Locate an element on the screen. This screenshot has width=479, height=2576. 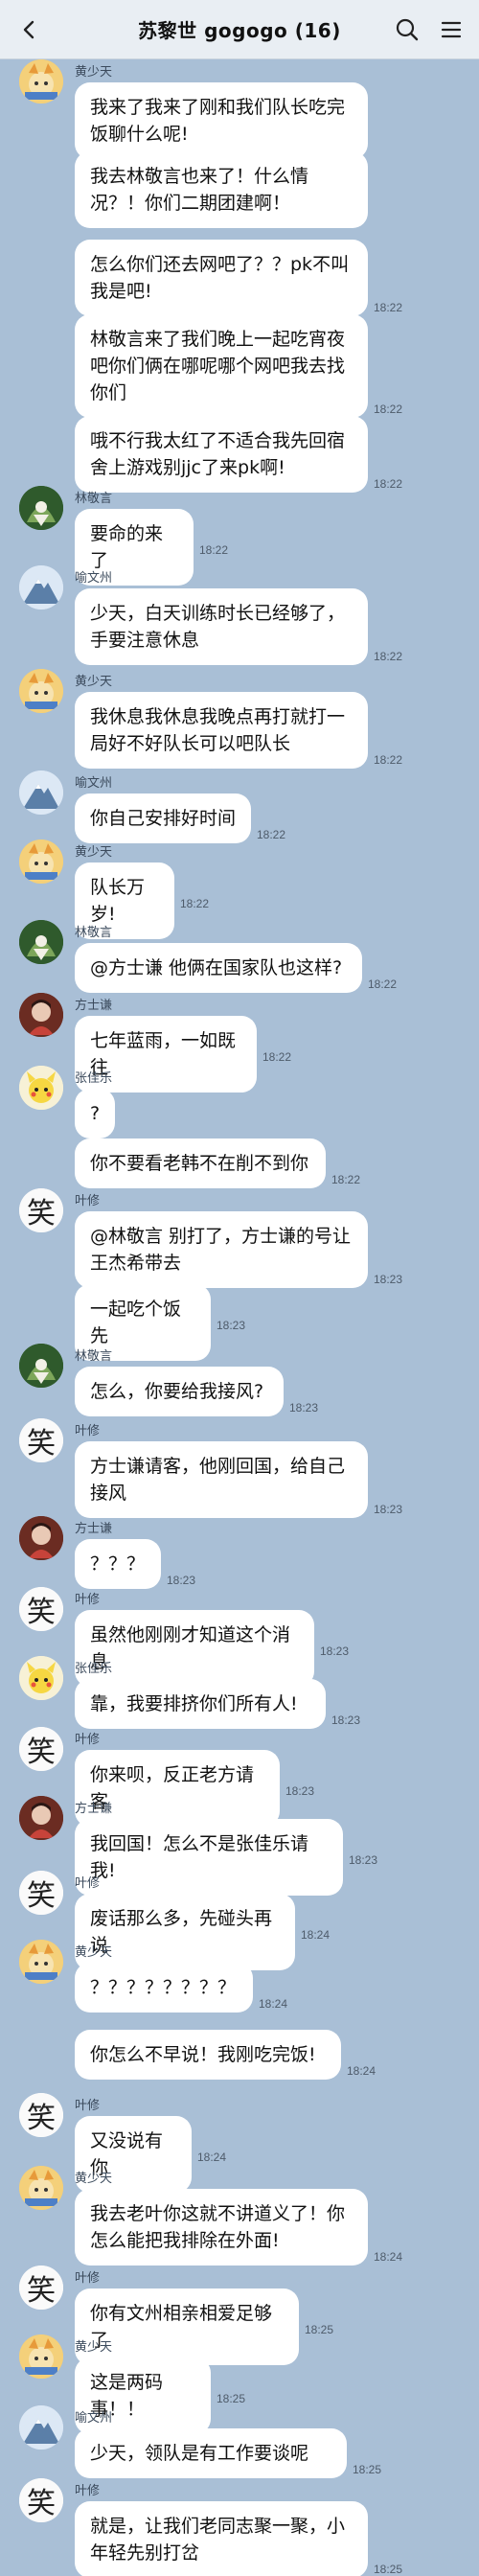
message-text: 你怎么不早说！我刚吃完饭! is located at coordinates (203, 2054).